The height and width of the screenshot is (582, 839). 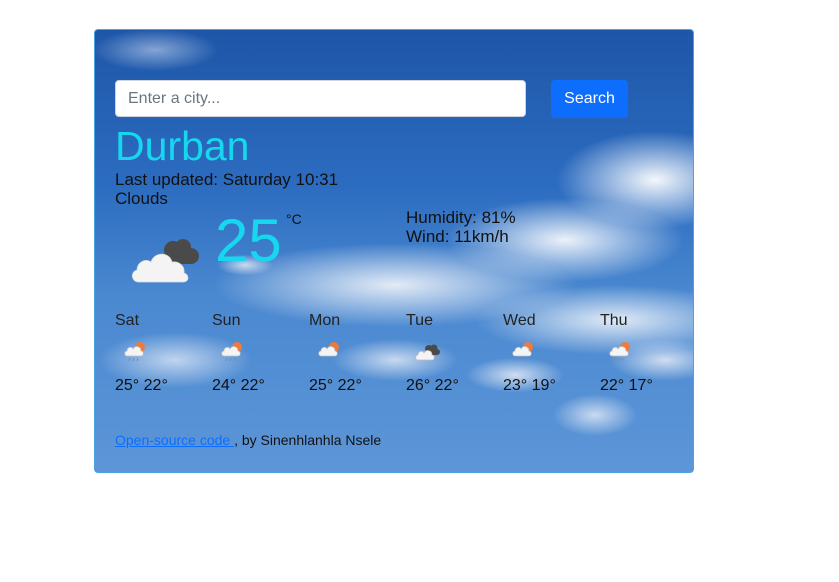 I want to click on footer: Open-source code , by Sinenhlanhla Nsele, so click(x=248, y=440).